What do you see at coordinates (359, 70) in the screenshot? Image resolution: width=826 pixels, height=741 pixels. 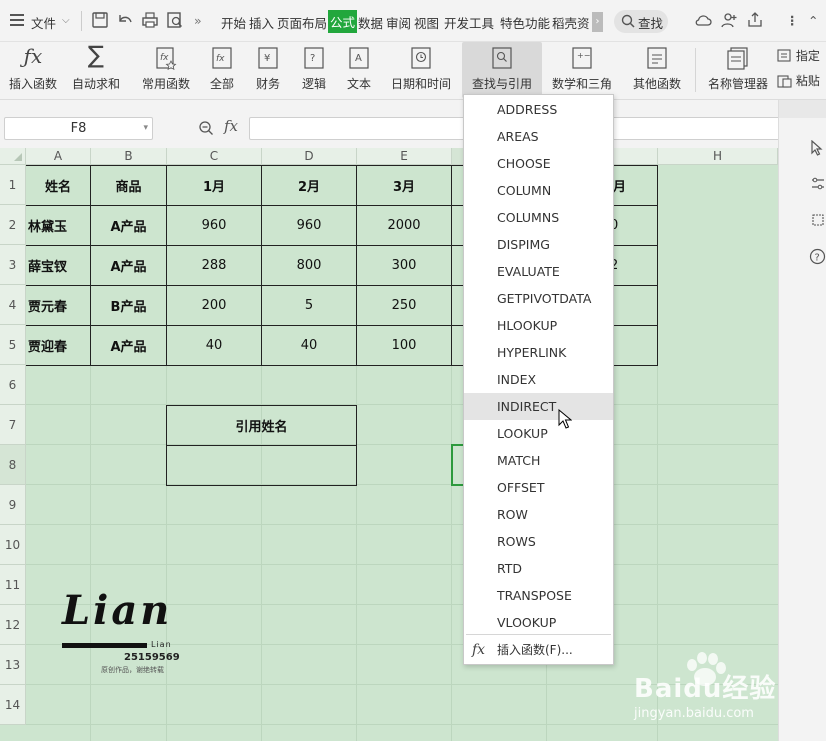 I see `text-button: A 文本` at bounding box center [359, 70].